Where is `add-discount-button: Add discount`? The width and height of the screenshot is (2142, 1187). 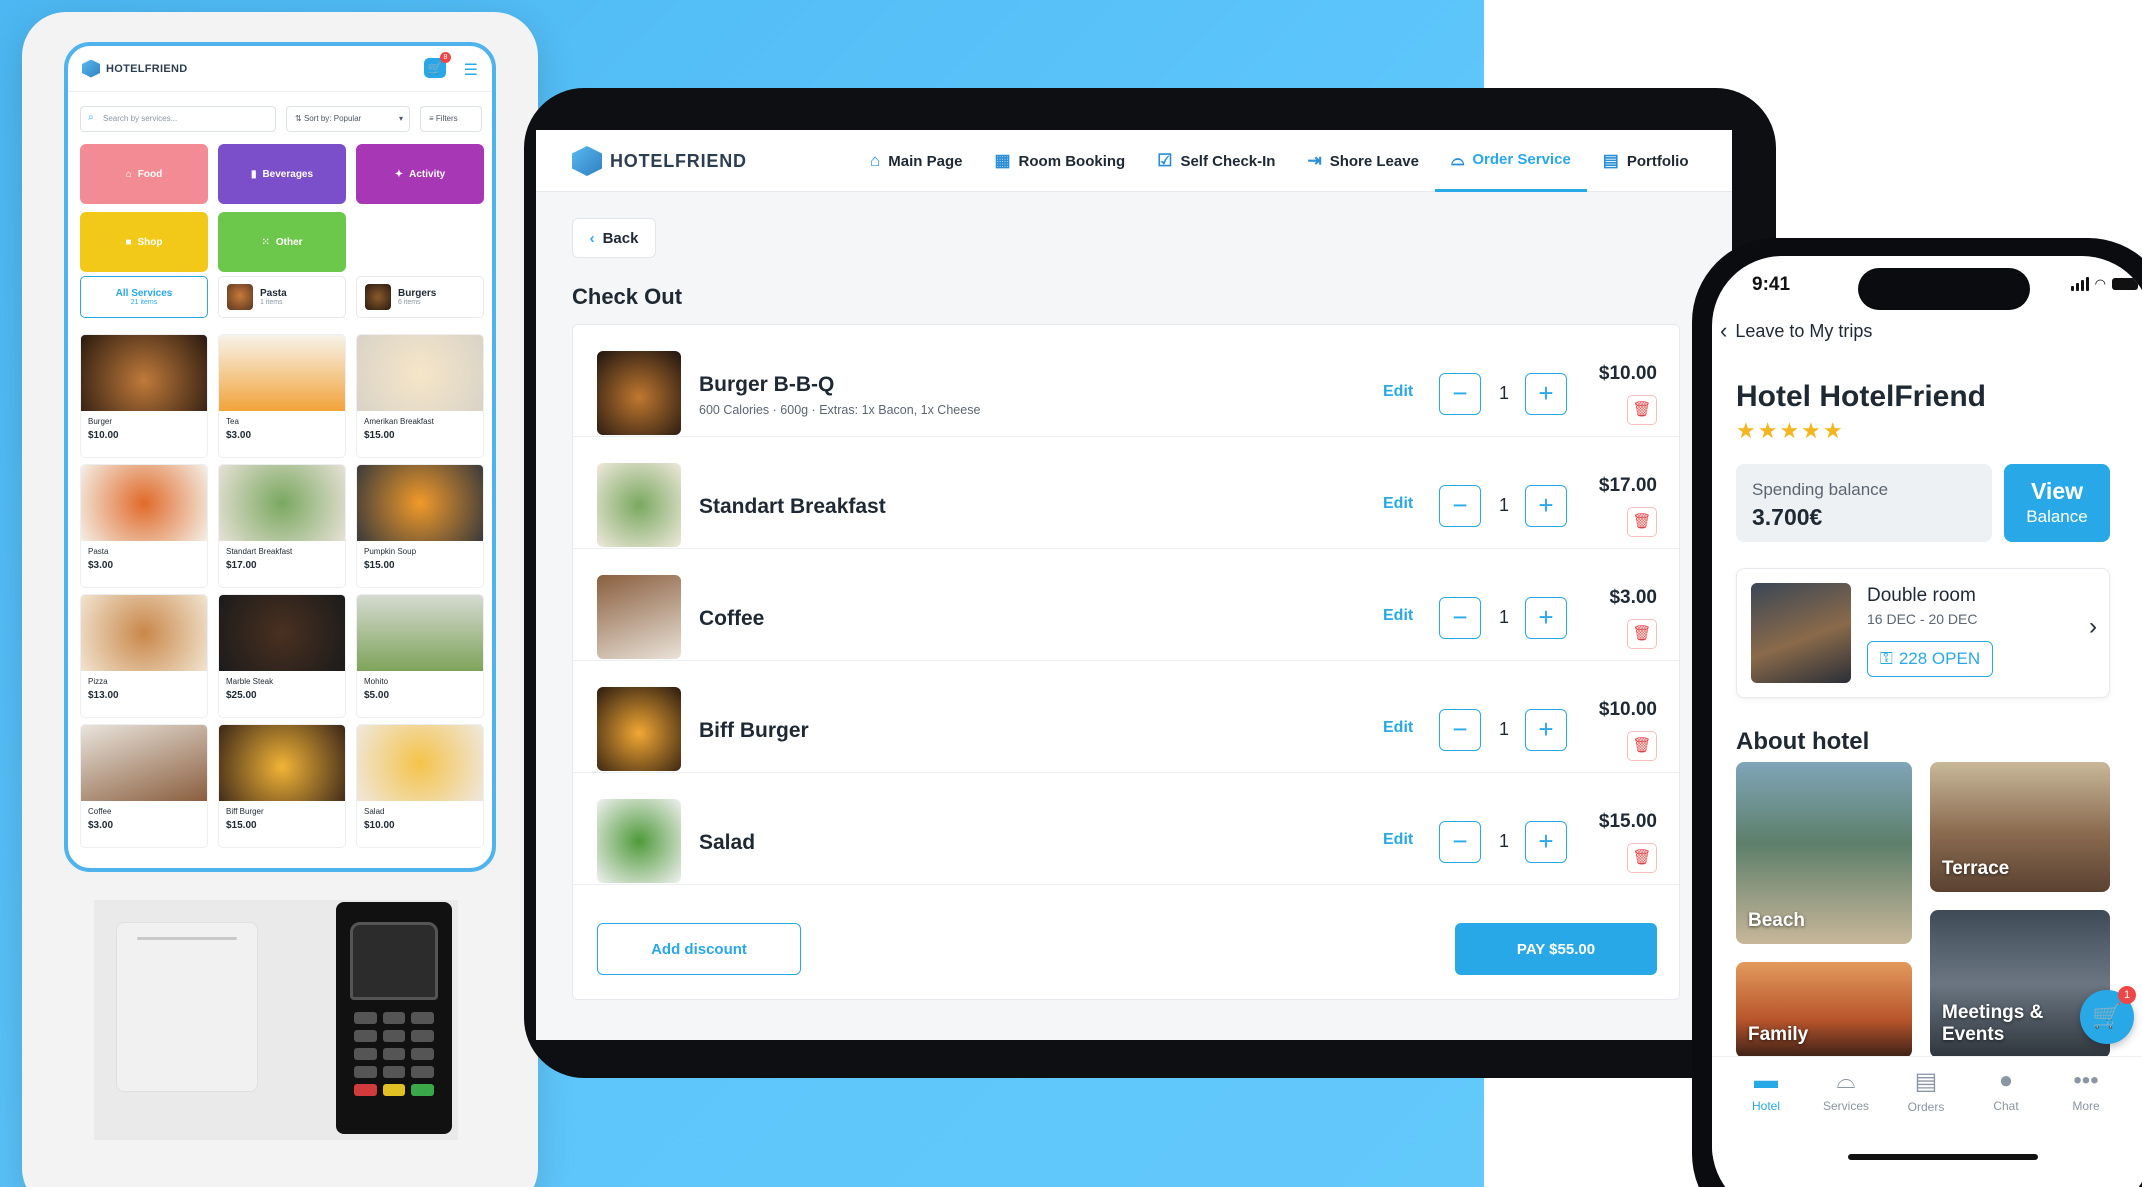 add-discount-button: Add discount is located at coordinates (699, 949).